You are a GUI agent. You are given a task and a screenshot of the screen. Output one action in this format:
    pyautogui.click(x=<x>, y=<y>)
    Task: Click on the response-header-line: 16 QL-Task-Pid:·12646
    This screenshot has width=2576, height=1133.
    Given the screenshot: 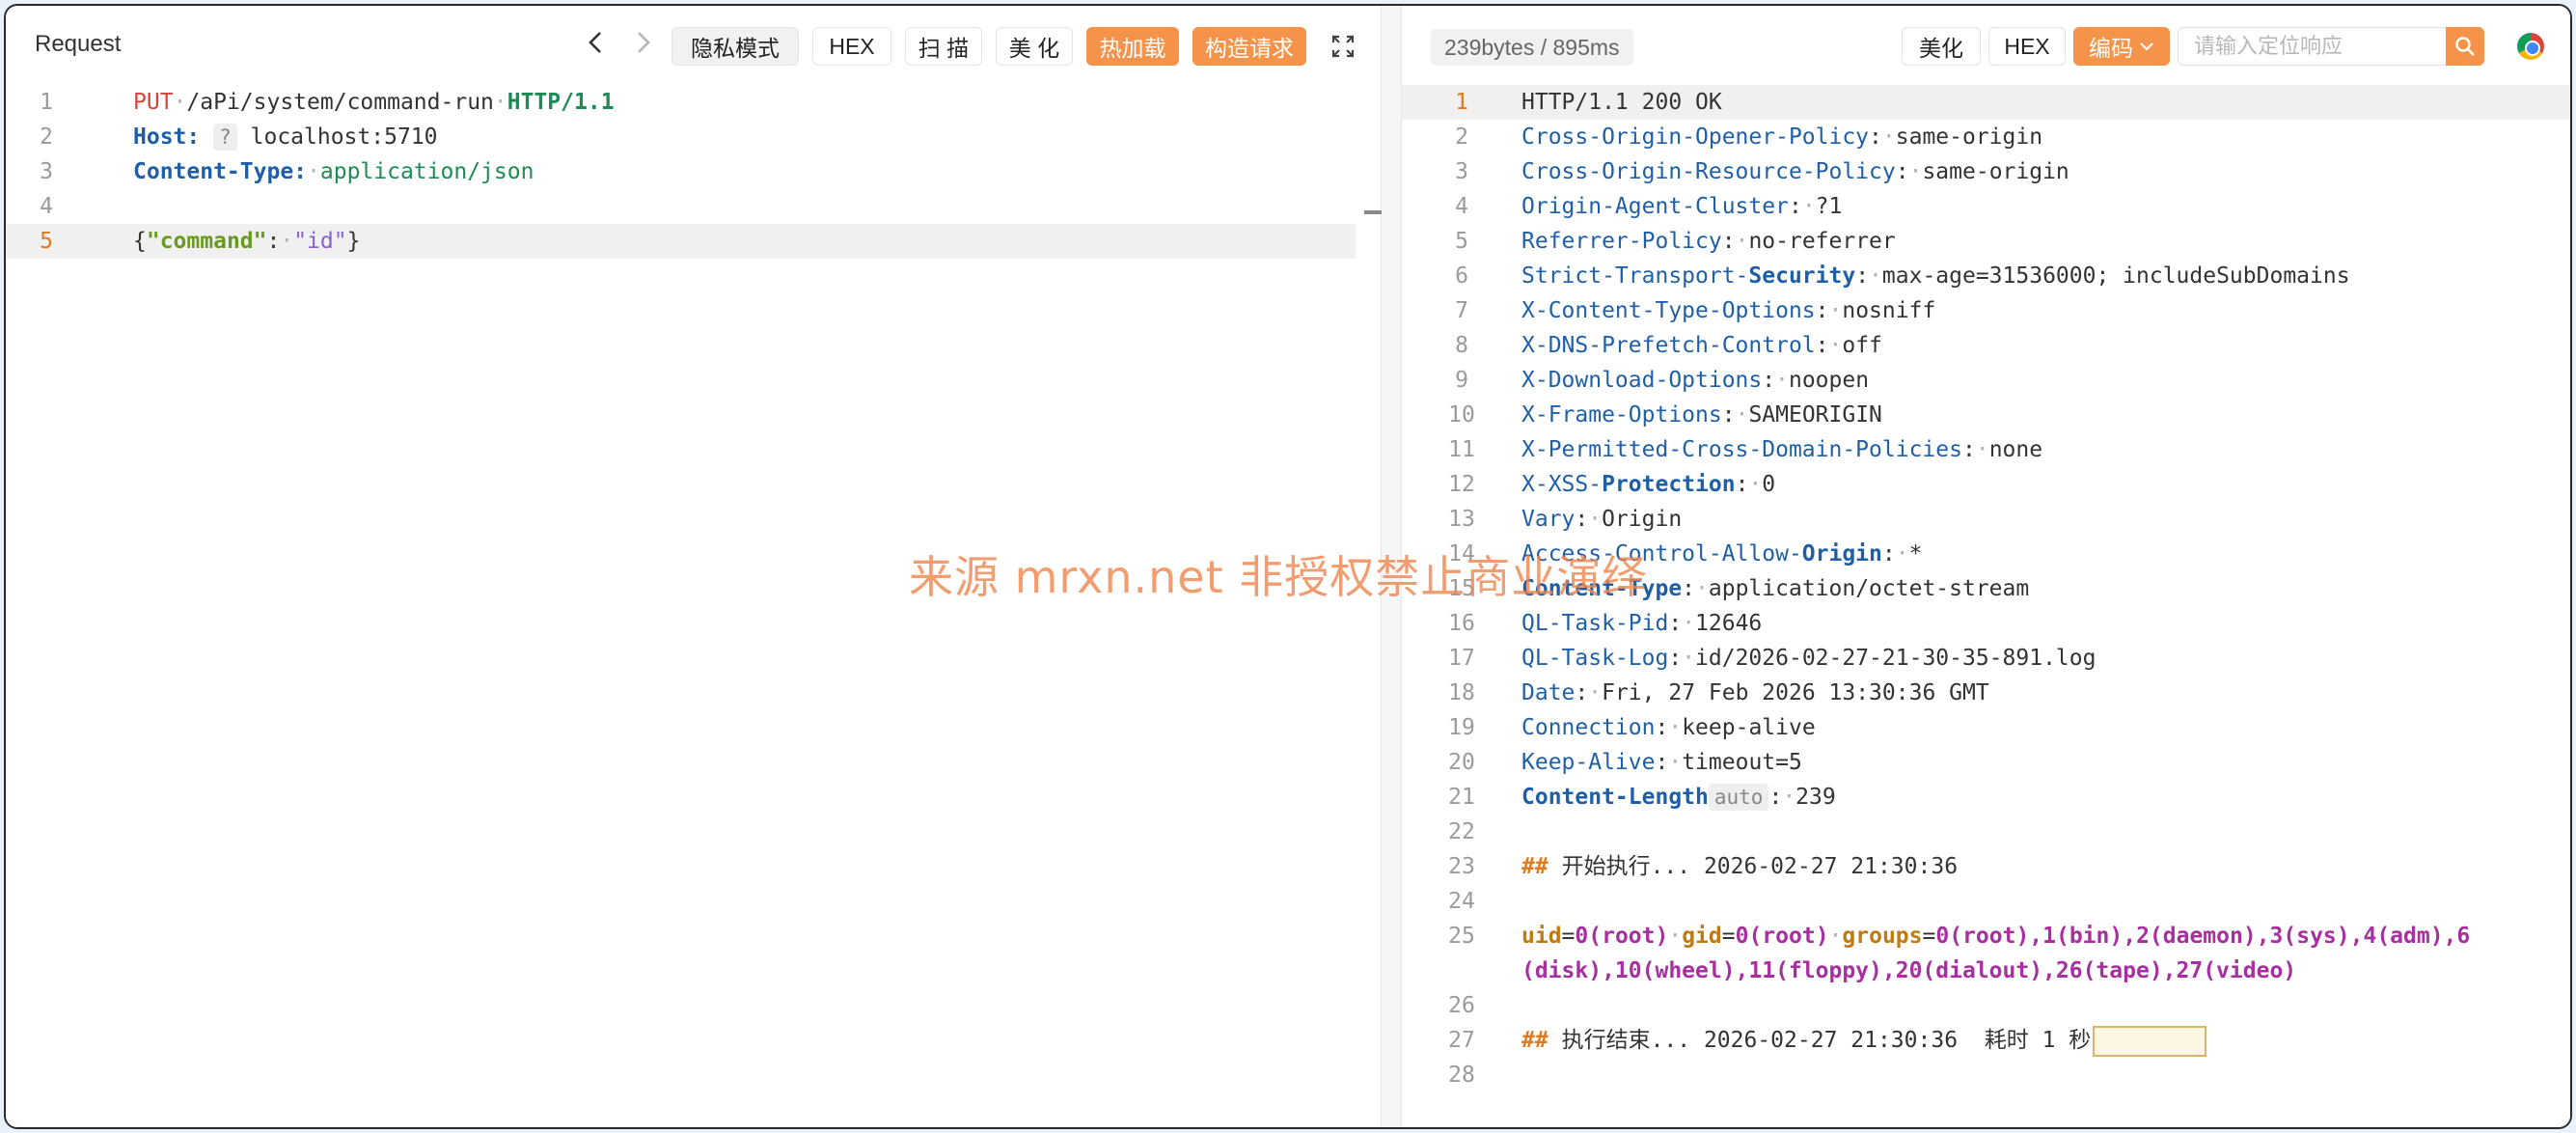 What is the action you would take?
    pyautogui.click(x=1986, y=623)
    